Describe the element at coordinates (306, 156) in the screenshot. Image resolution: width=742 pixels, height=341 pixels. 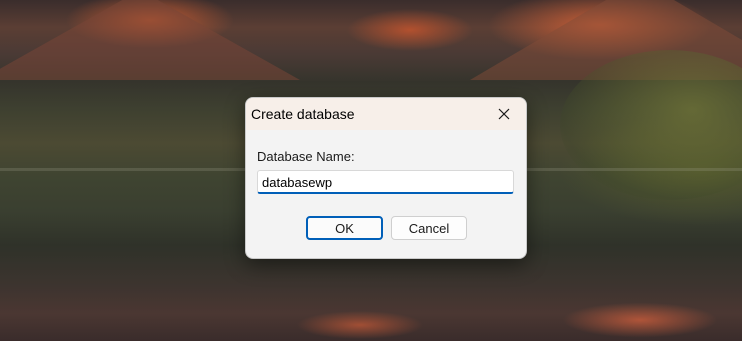
I see `database-name-label: Database Name:` at that location.